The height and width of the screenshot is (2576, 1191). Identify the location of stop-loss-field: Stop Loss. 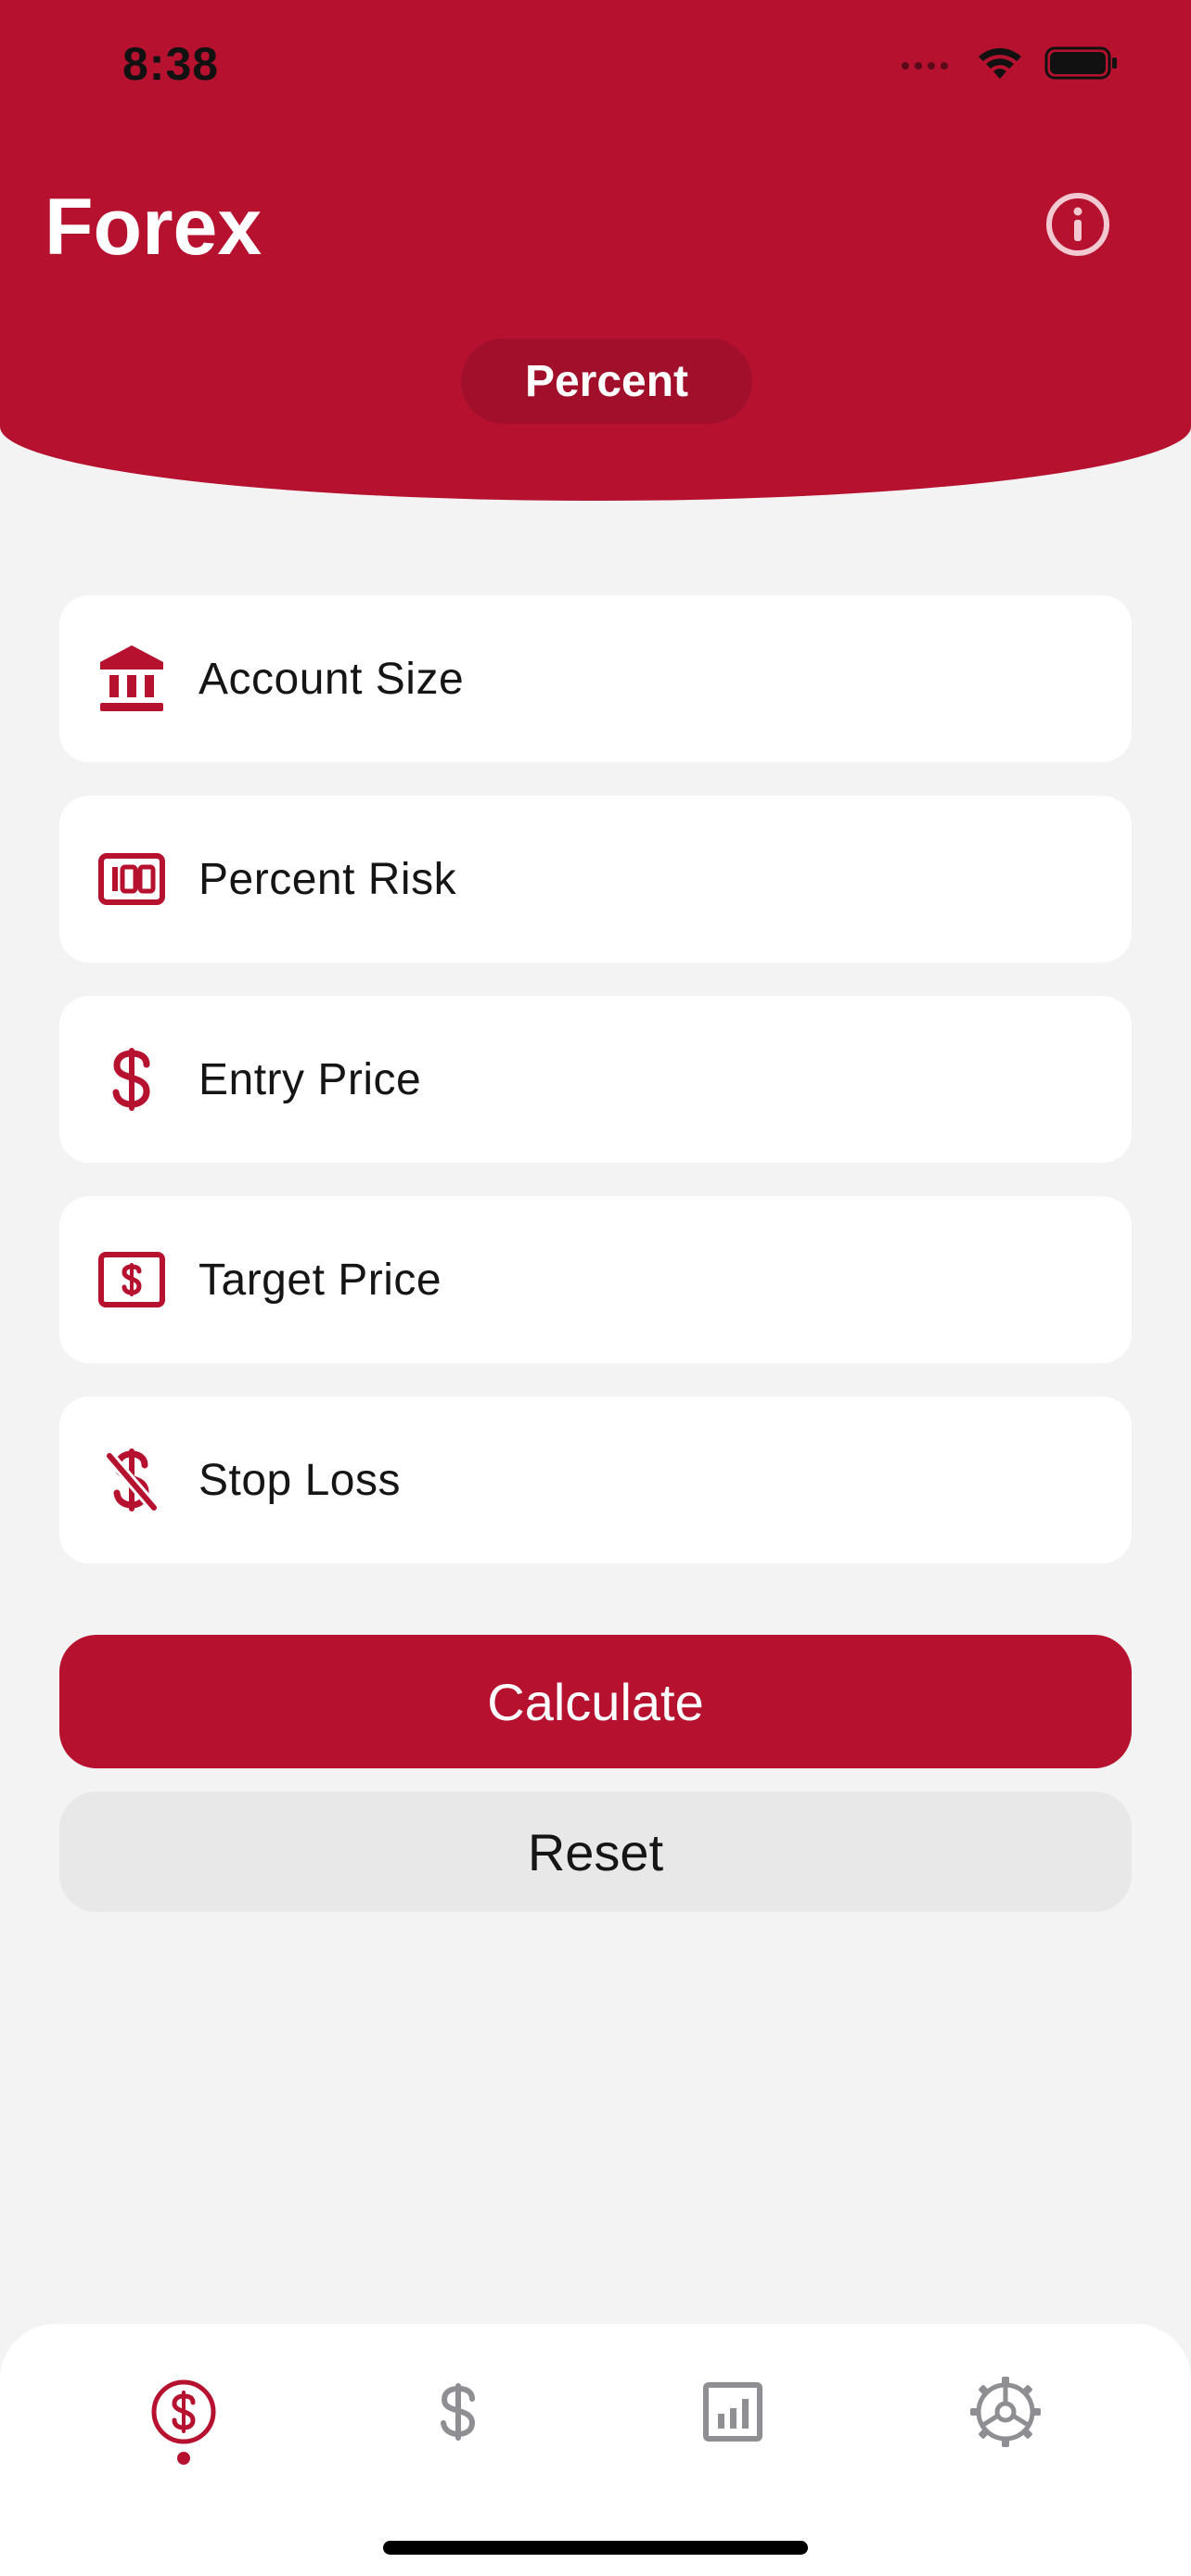
(595, 1479).